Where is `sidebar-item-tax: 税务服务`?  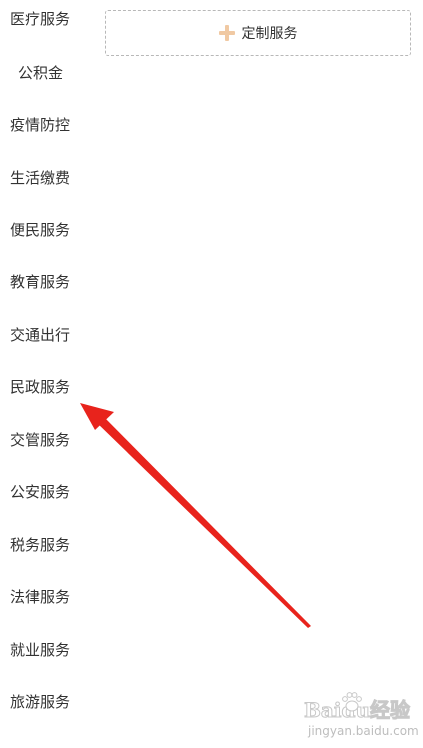
sidebar-item-tax: 税务服务 is located at coordinates (50, 545).